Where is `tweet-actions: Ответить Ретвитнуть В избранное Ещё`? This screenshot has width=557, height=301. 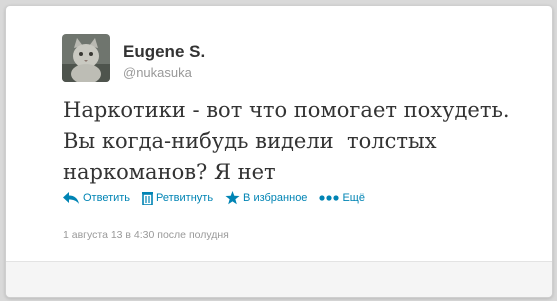 tweet-actions: Ответить Ретвитнуть В избранное Ещё is located at coordinates (220, 198).